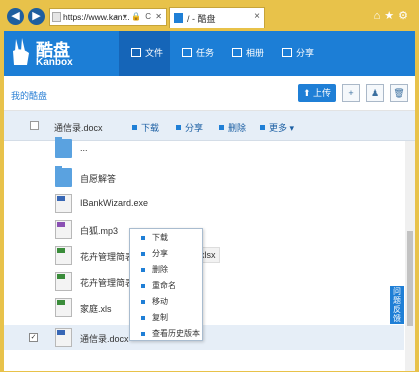 This screenshot has width=419, height=372. What do you see at coordinates (204, 177) in the screenshot?
I see `list-item: 自愿解答` at bounding box center [204, 177].